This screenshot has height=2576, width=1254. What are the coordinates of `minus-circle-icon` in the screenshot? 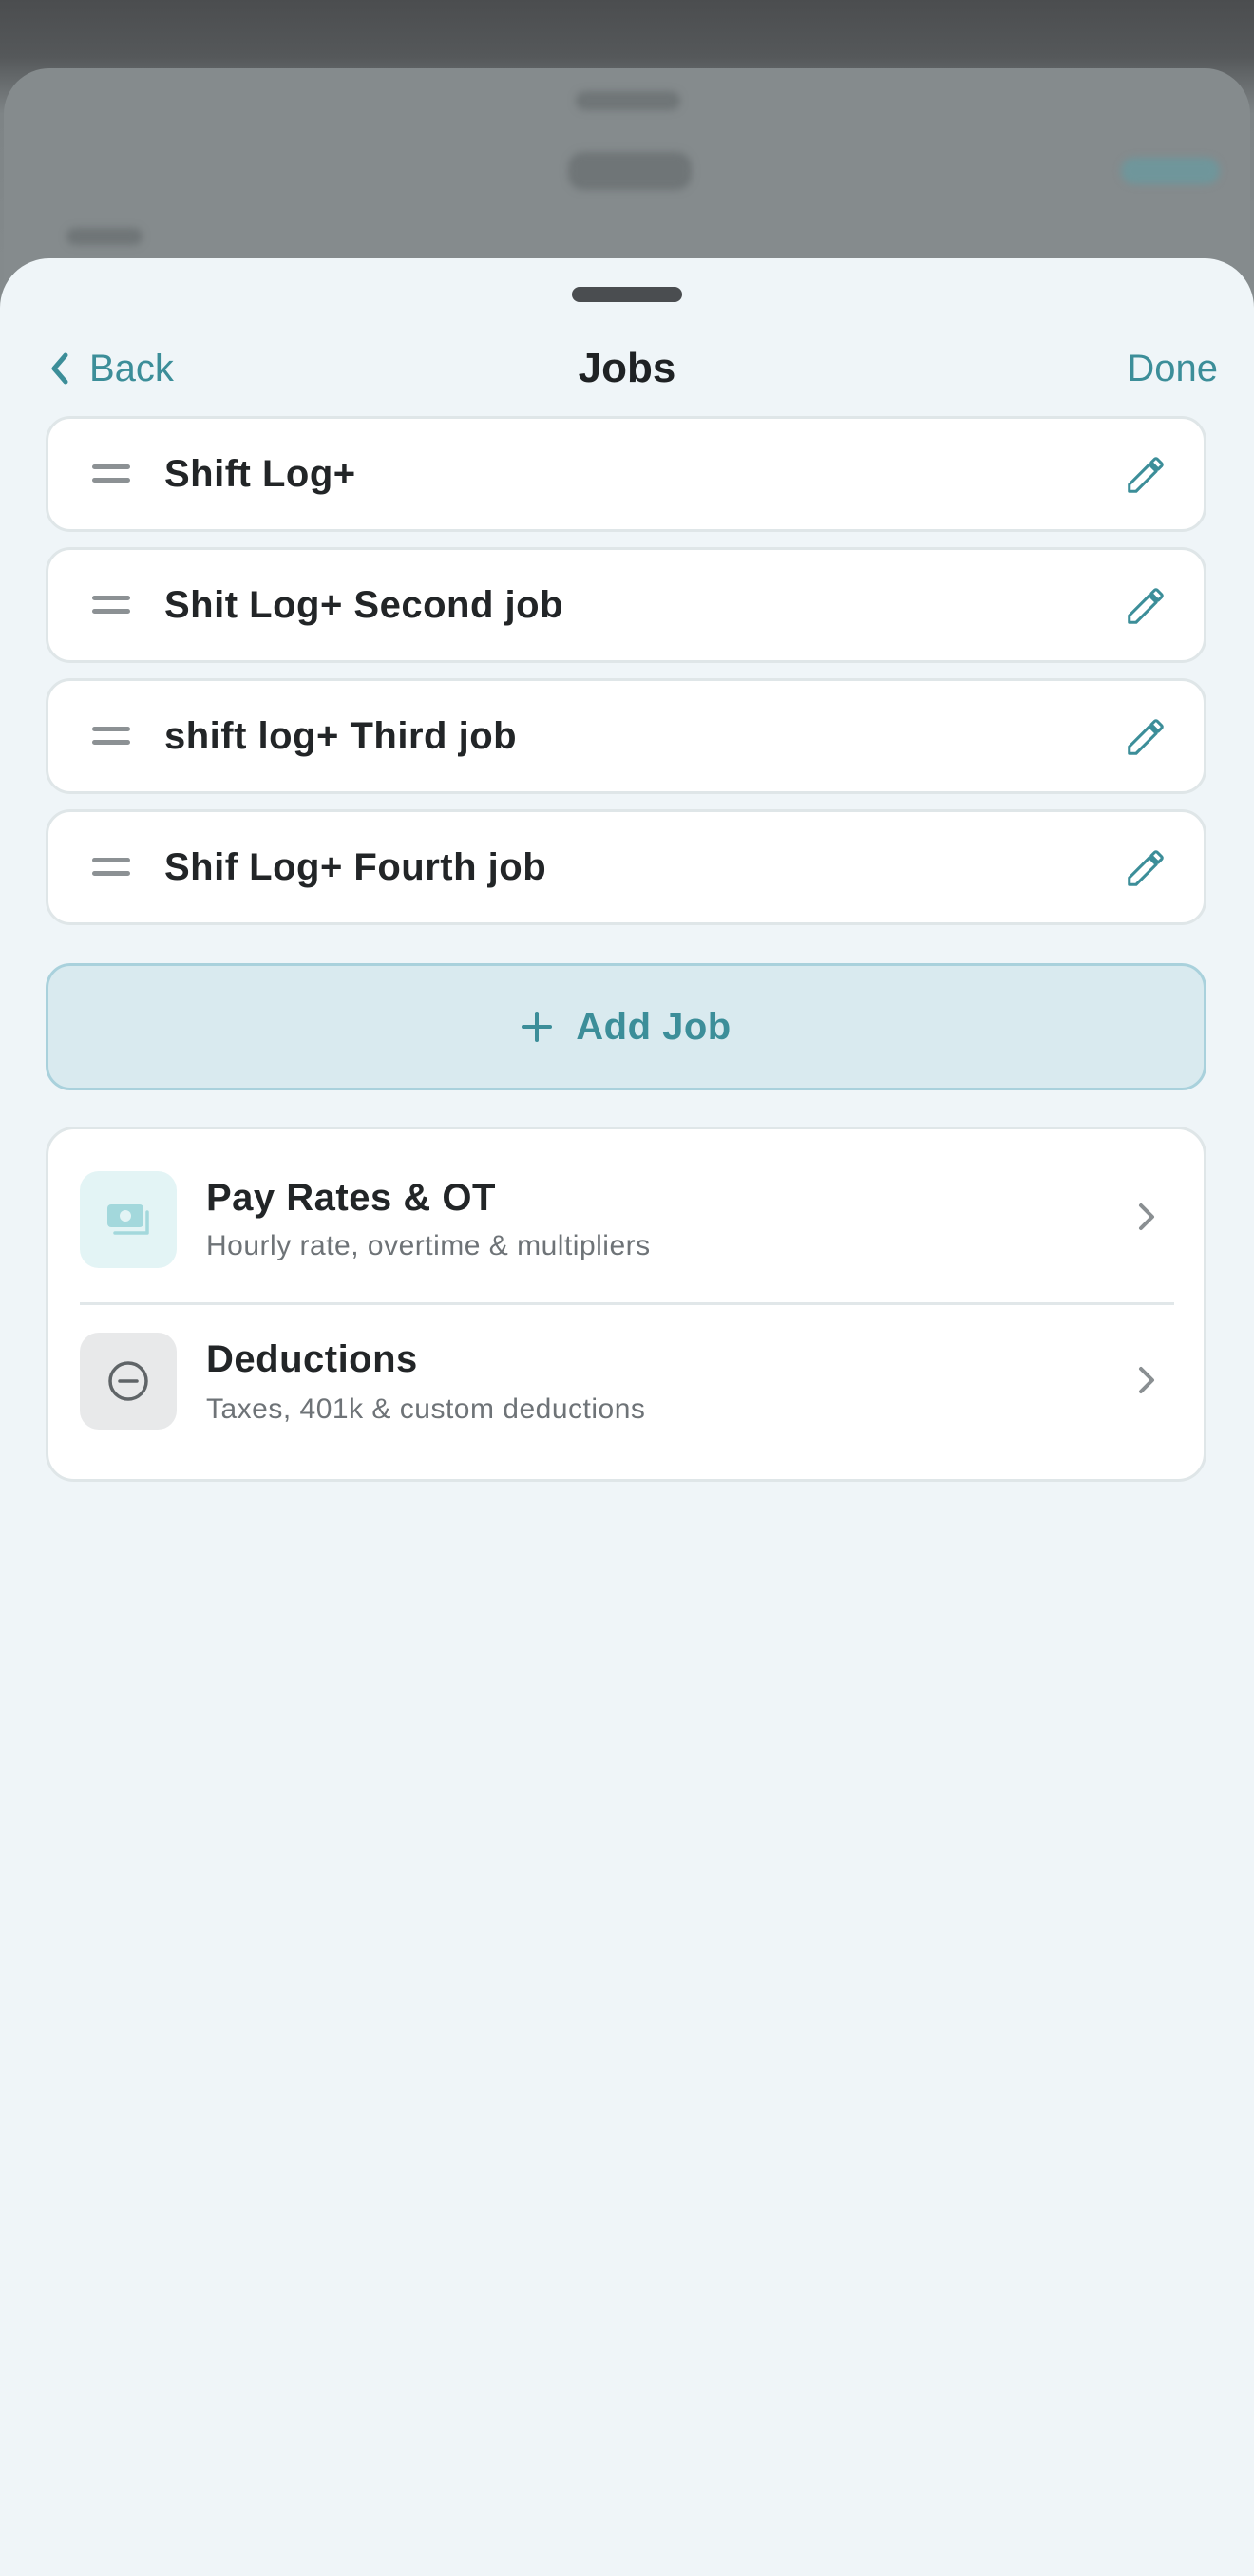 It's located at (128, 1381).